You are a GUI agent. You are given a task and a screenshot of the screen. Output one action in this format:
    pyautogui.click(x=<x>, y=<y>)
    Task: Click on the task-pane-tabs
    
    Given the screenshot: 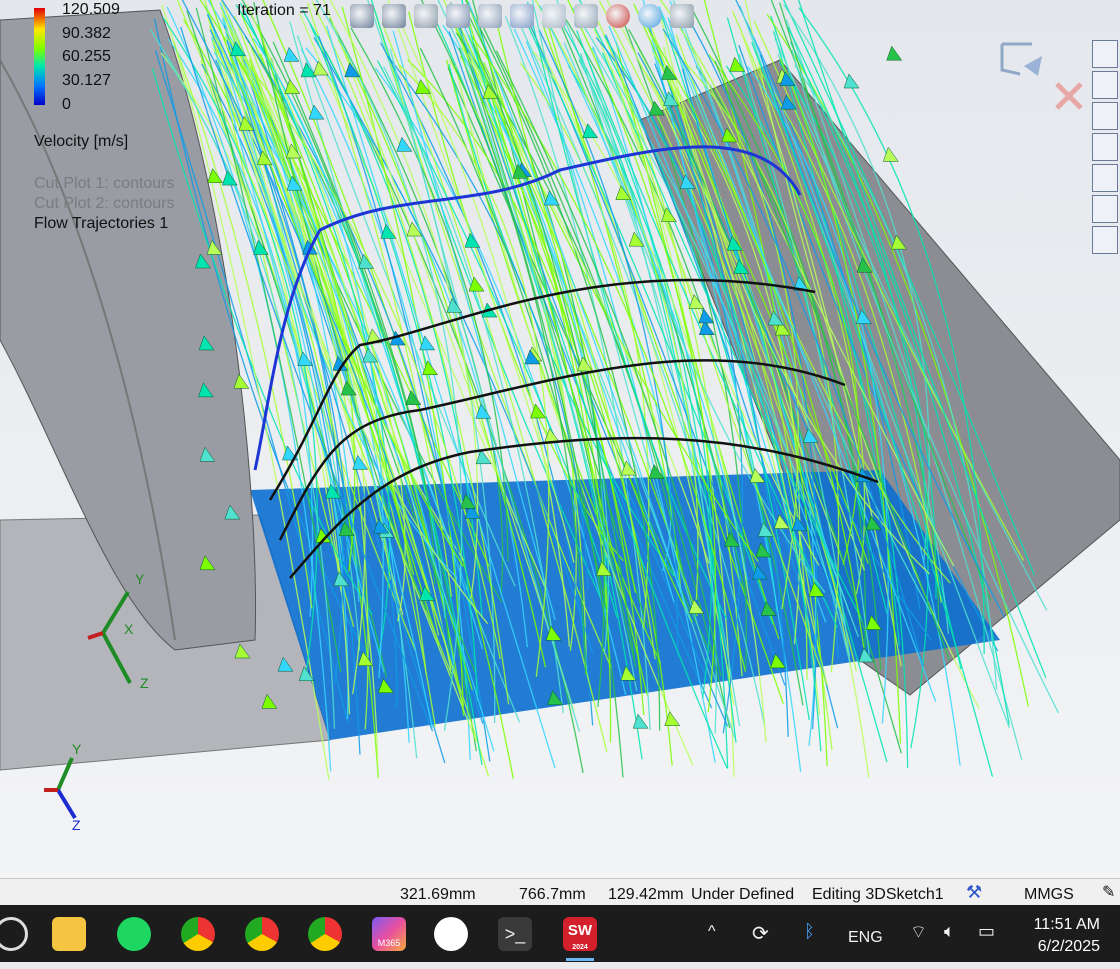 What is the action you would take?
    pyautogui.click(x=1106, y=148)
    